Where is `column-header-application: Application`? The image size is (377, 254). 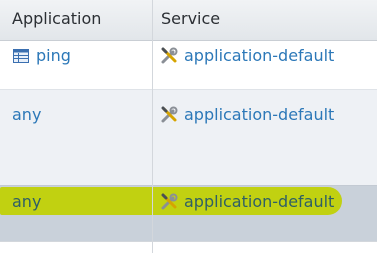 column-header-application: Application is located at coordinates (56, 18).